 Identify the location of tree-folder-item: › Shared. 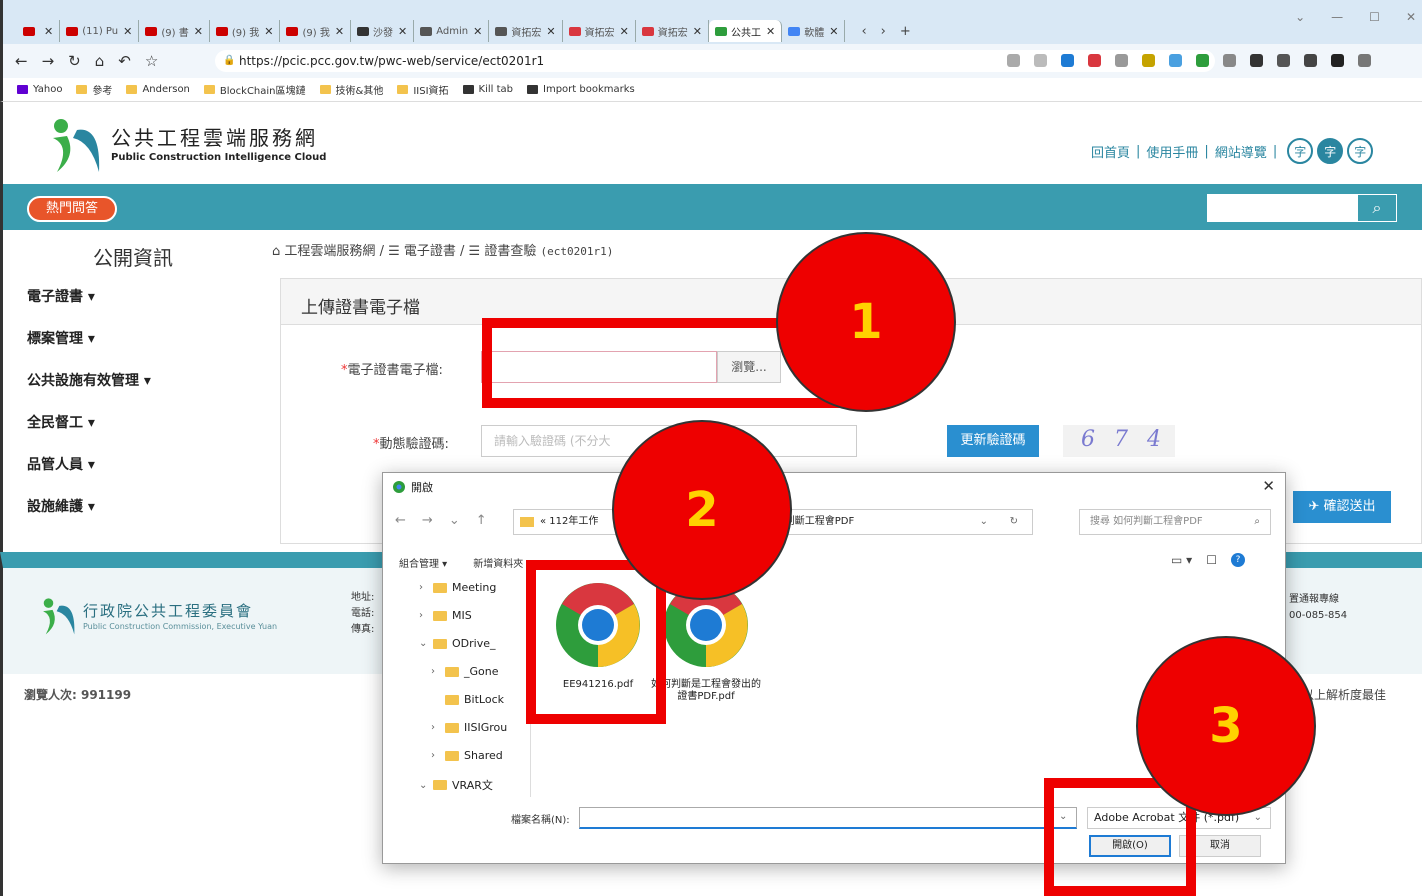
(486, 755).